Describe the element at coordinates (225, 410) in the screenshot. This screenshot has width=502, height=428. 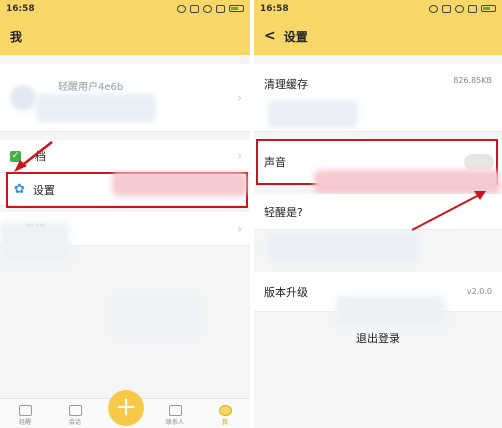
I see `me-icon` at that location.